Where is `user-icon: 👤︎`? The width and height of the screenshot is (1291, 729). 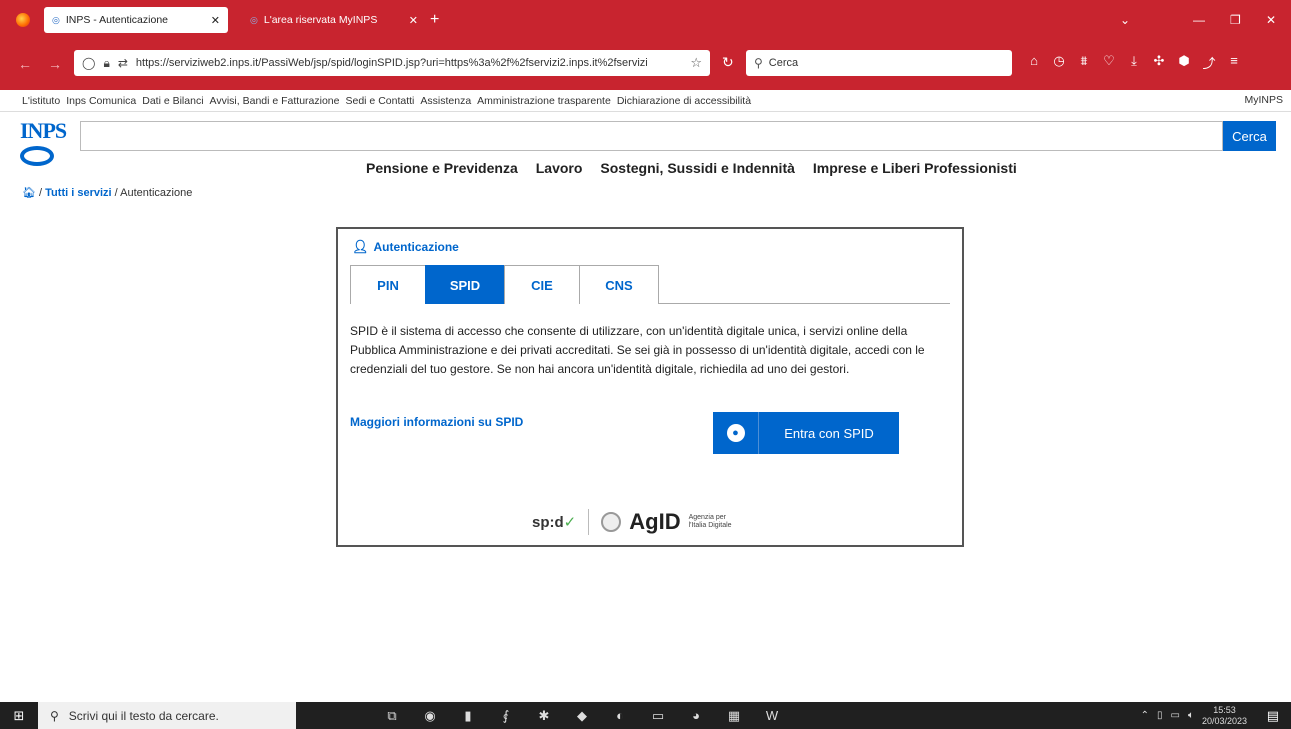 user-icon: 👤︎ is located at coordinates (360, 246).